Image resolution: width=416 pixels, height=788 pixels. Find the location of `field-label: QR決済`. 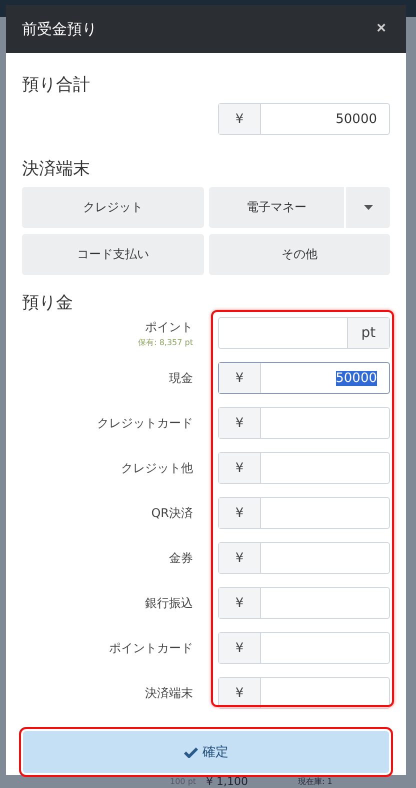

field-label: QR決済 is located at coordinates (172, 513).